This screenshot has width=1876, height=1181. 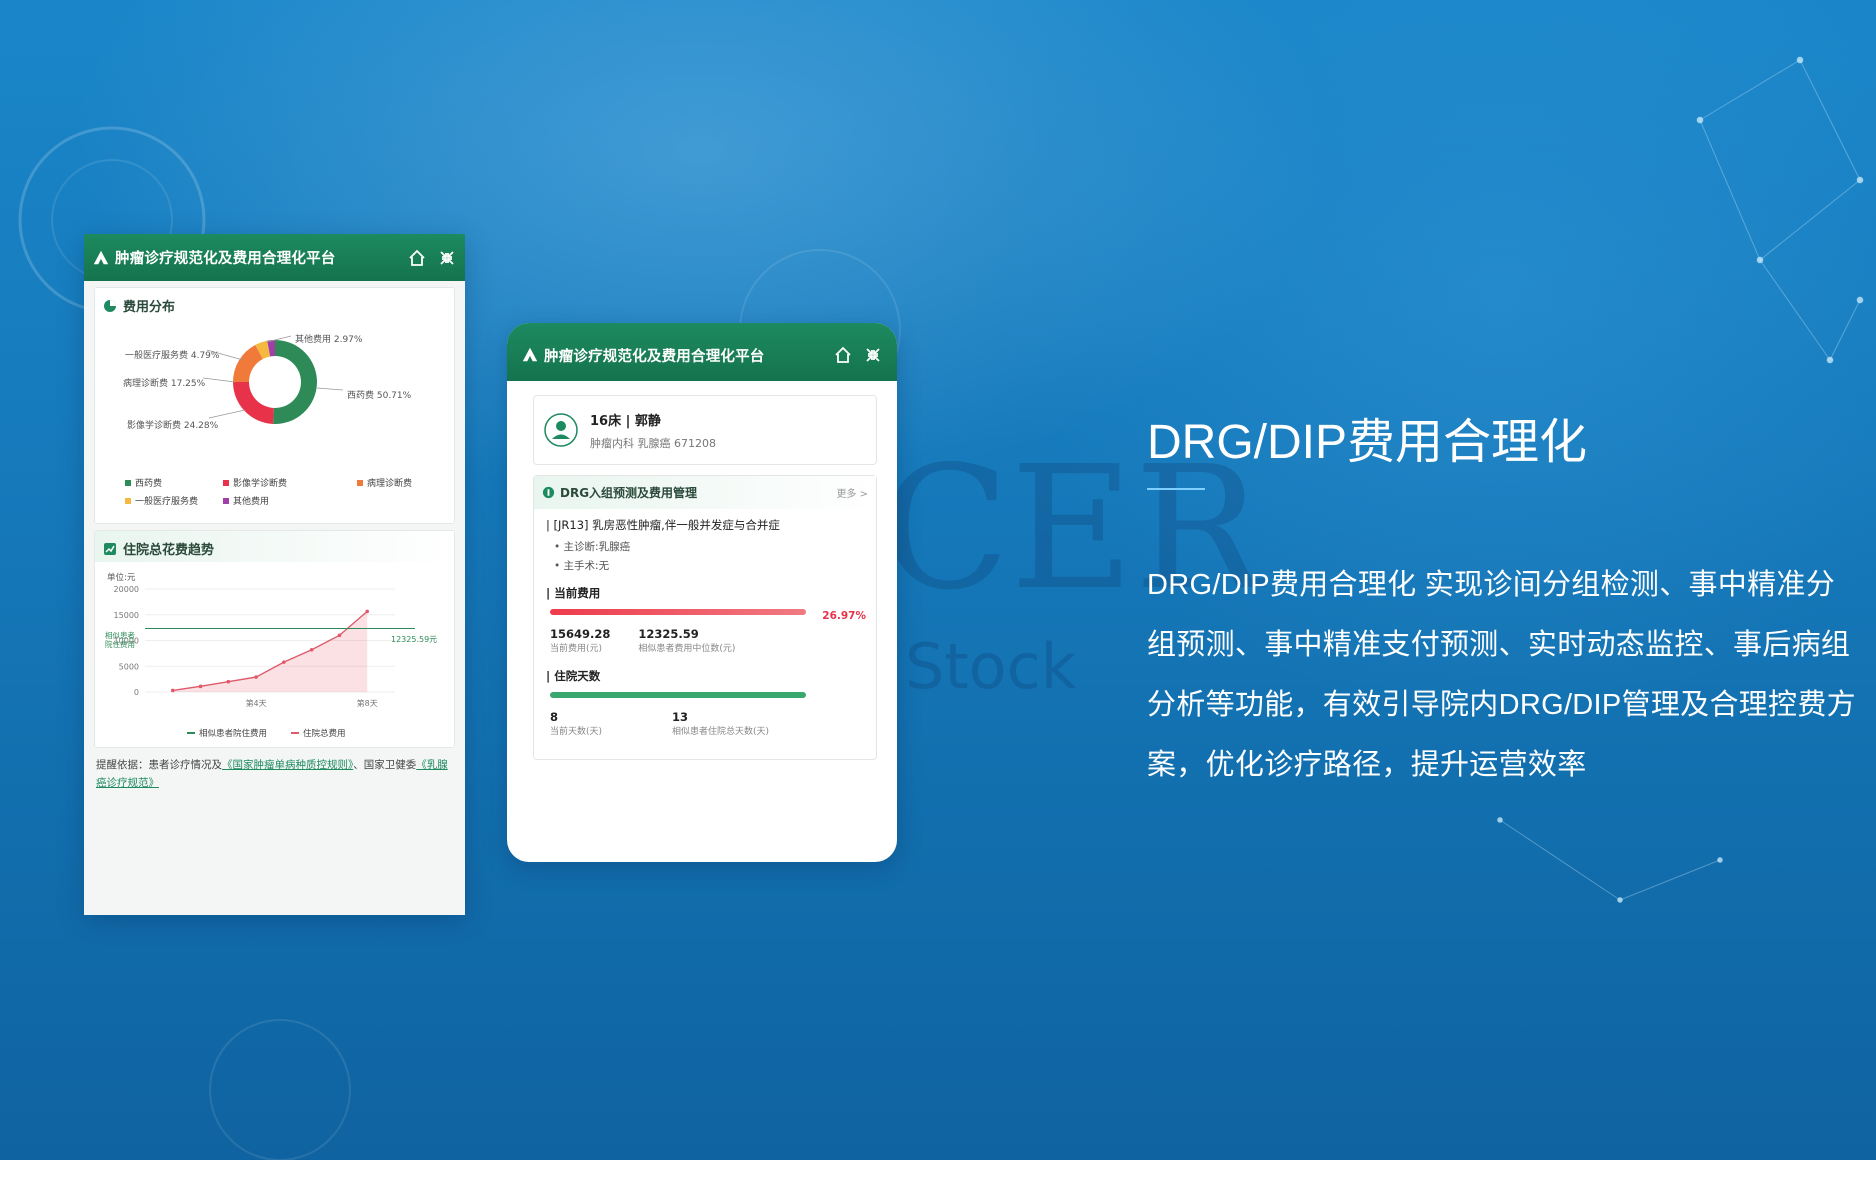 I want to click on drg-group: | [JR13] 乳房恶性肿瘤,伴一般并发症与合并症, so click(x=663, y=525).